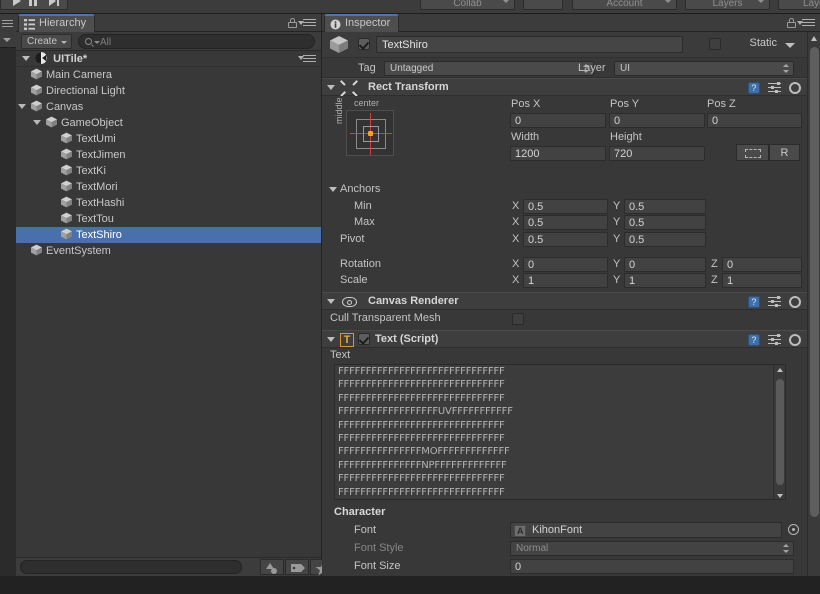 The image size is (820, 594). Describe the element at coordinates (168, 91) in the screenshot. I see `hierarchy-item-directional light: Directional Light` at that location.